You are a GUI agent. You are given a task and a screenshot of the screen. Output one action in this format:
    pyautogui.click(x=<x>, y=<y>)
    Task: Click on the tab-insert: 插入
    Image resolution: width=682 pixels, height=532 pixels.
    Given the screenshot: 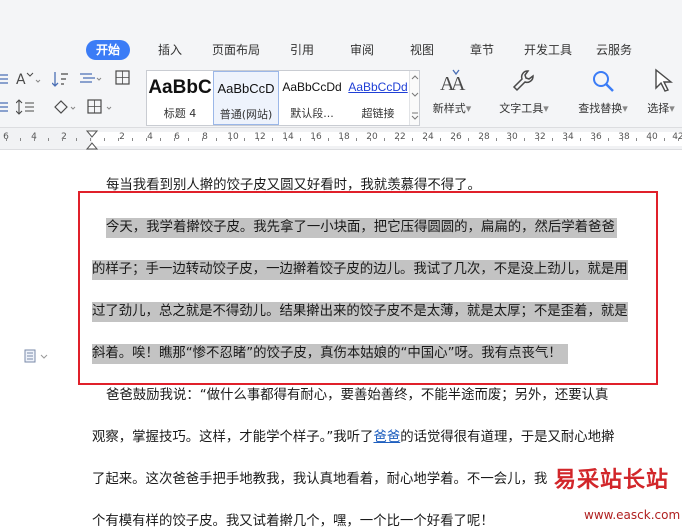 What is the action you would take?
    pyautogui.click(x=170, y=50)
    